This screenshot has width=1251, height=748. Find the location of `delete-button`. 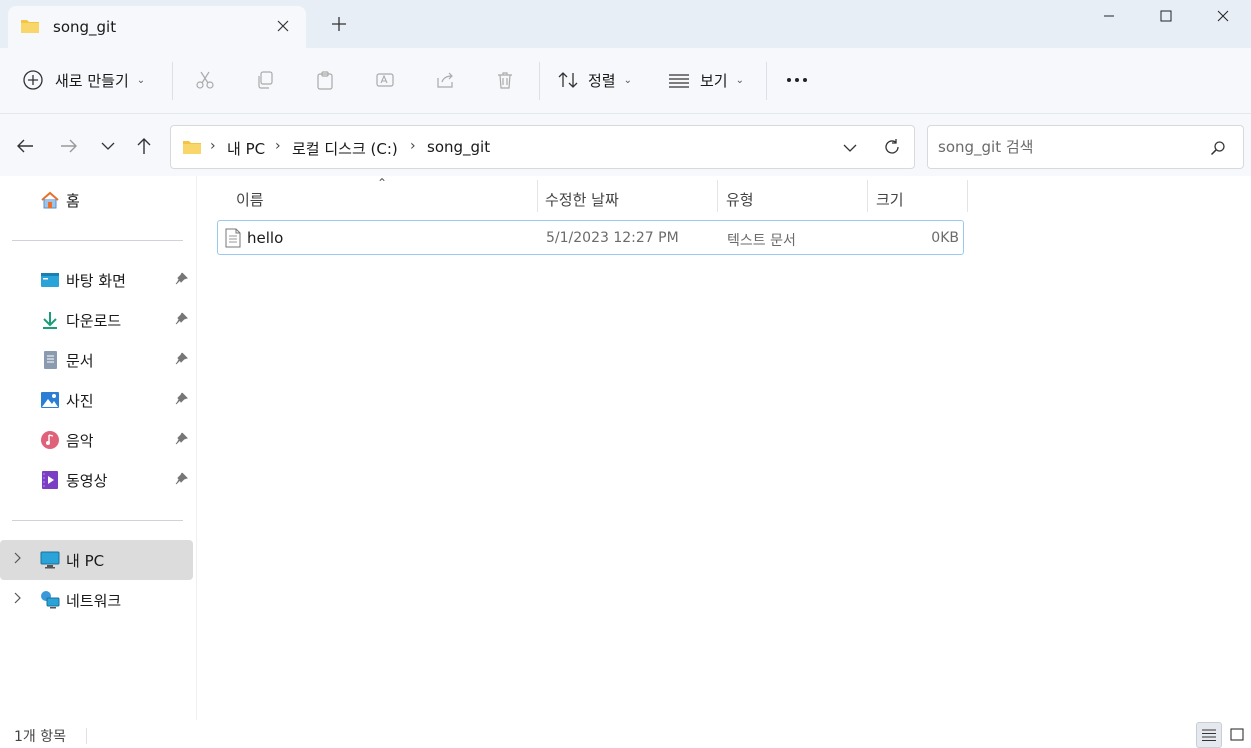

delete-button is located at coordinates (505, 80).